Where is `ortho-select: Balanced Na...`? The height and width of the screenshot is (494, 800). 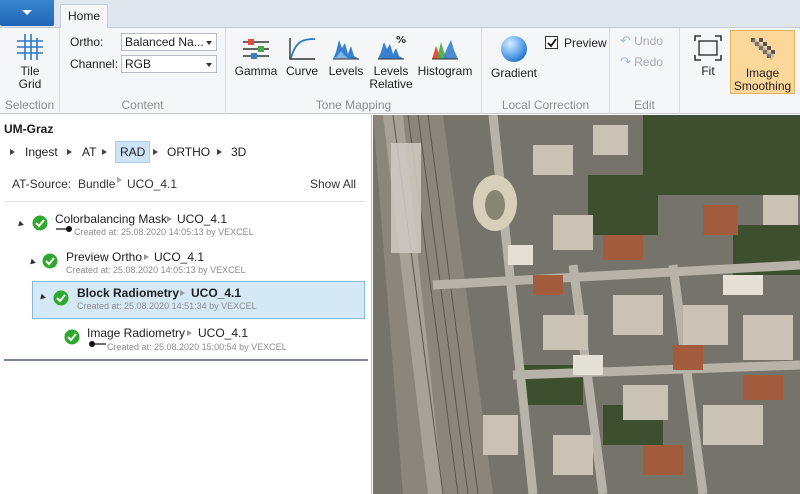
ortho-select: Balanced Na... is located at coordinates (169, 42).